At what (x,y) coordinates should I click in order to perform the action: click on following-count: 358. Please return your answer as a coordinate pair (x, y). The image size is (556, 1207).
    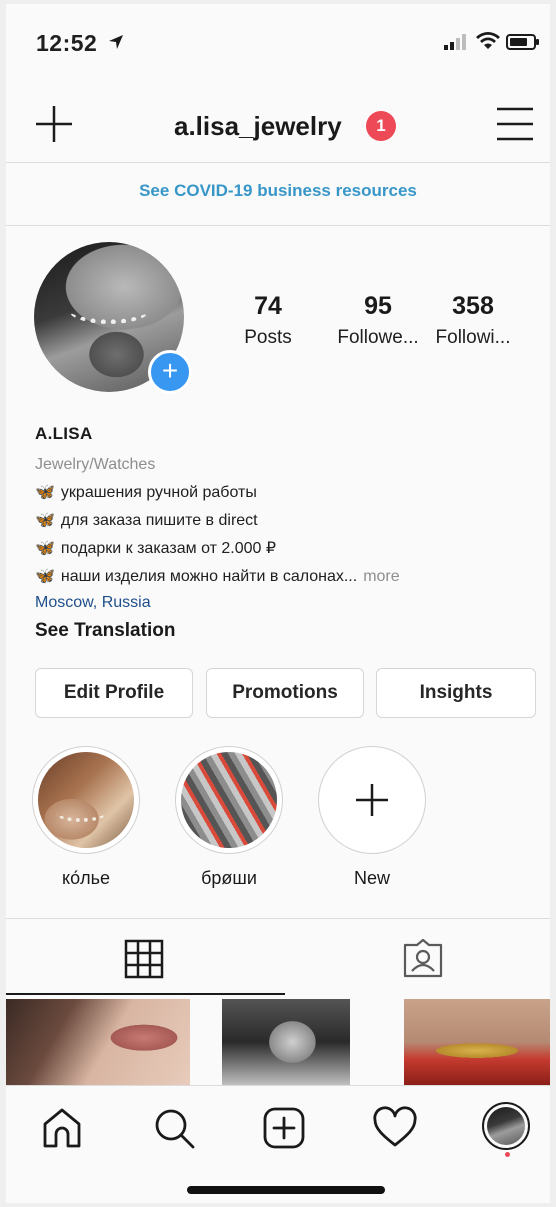
    Looking at the image, I should click on (473, 306).